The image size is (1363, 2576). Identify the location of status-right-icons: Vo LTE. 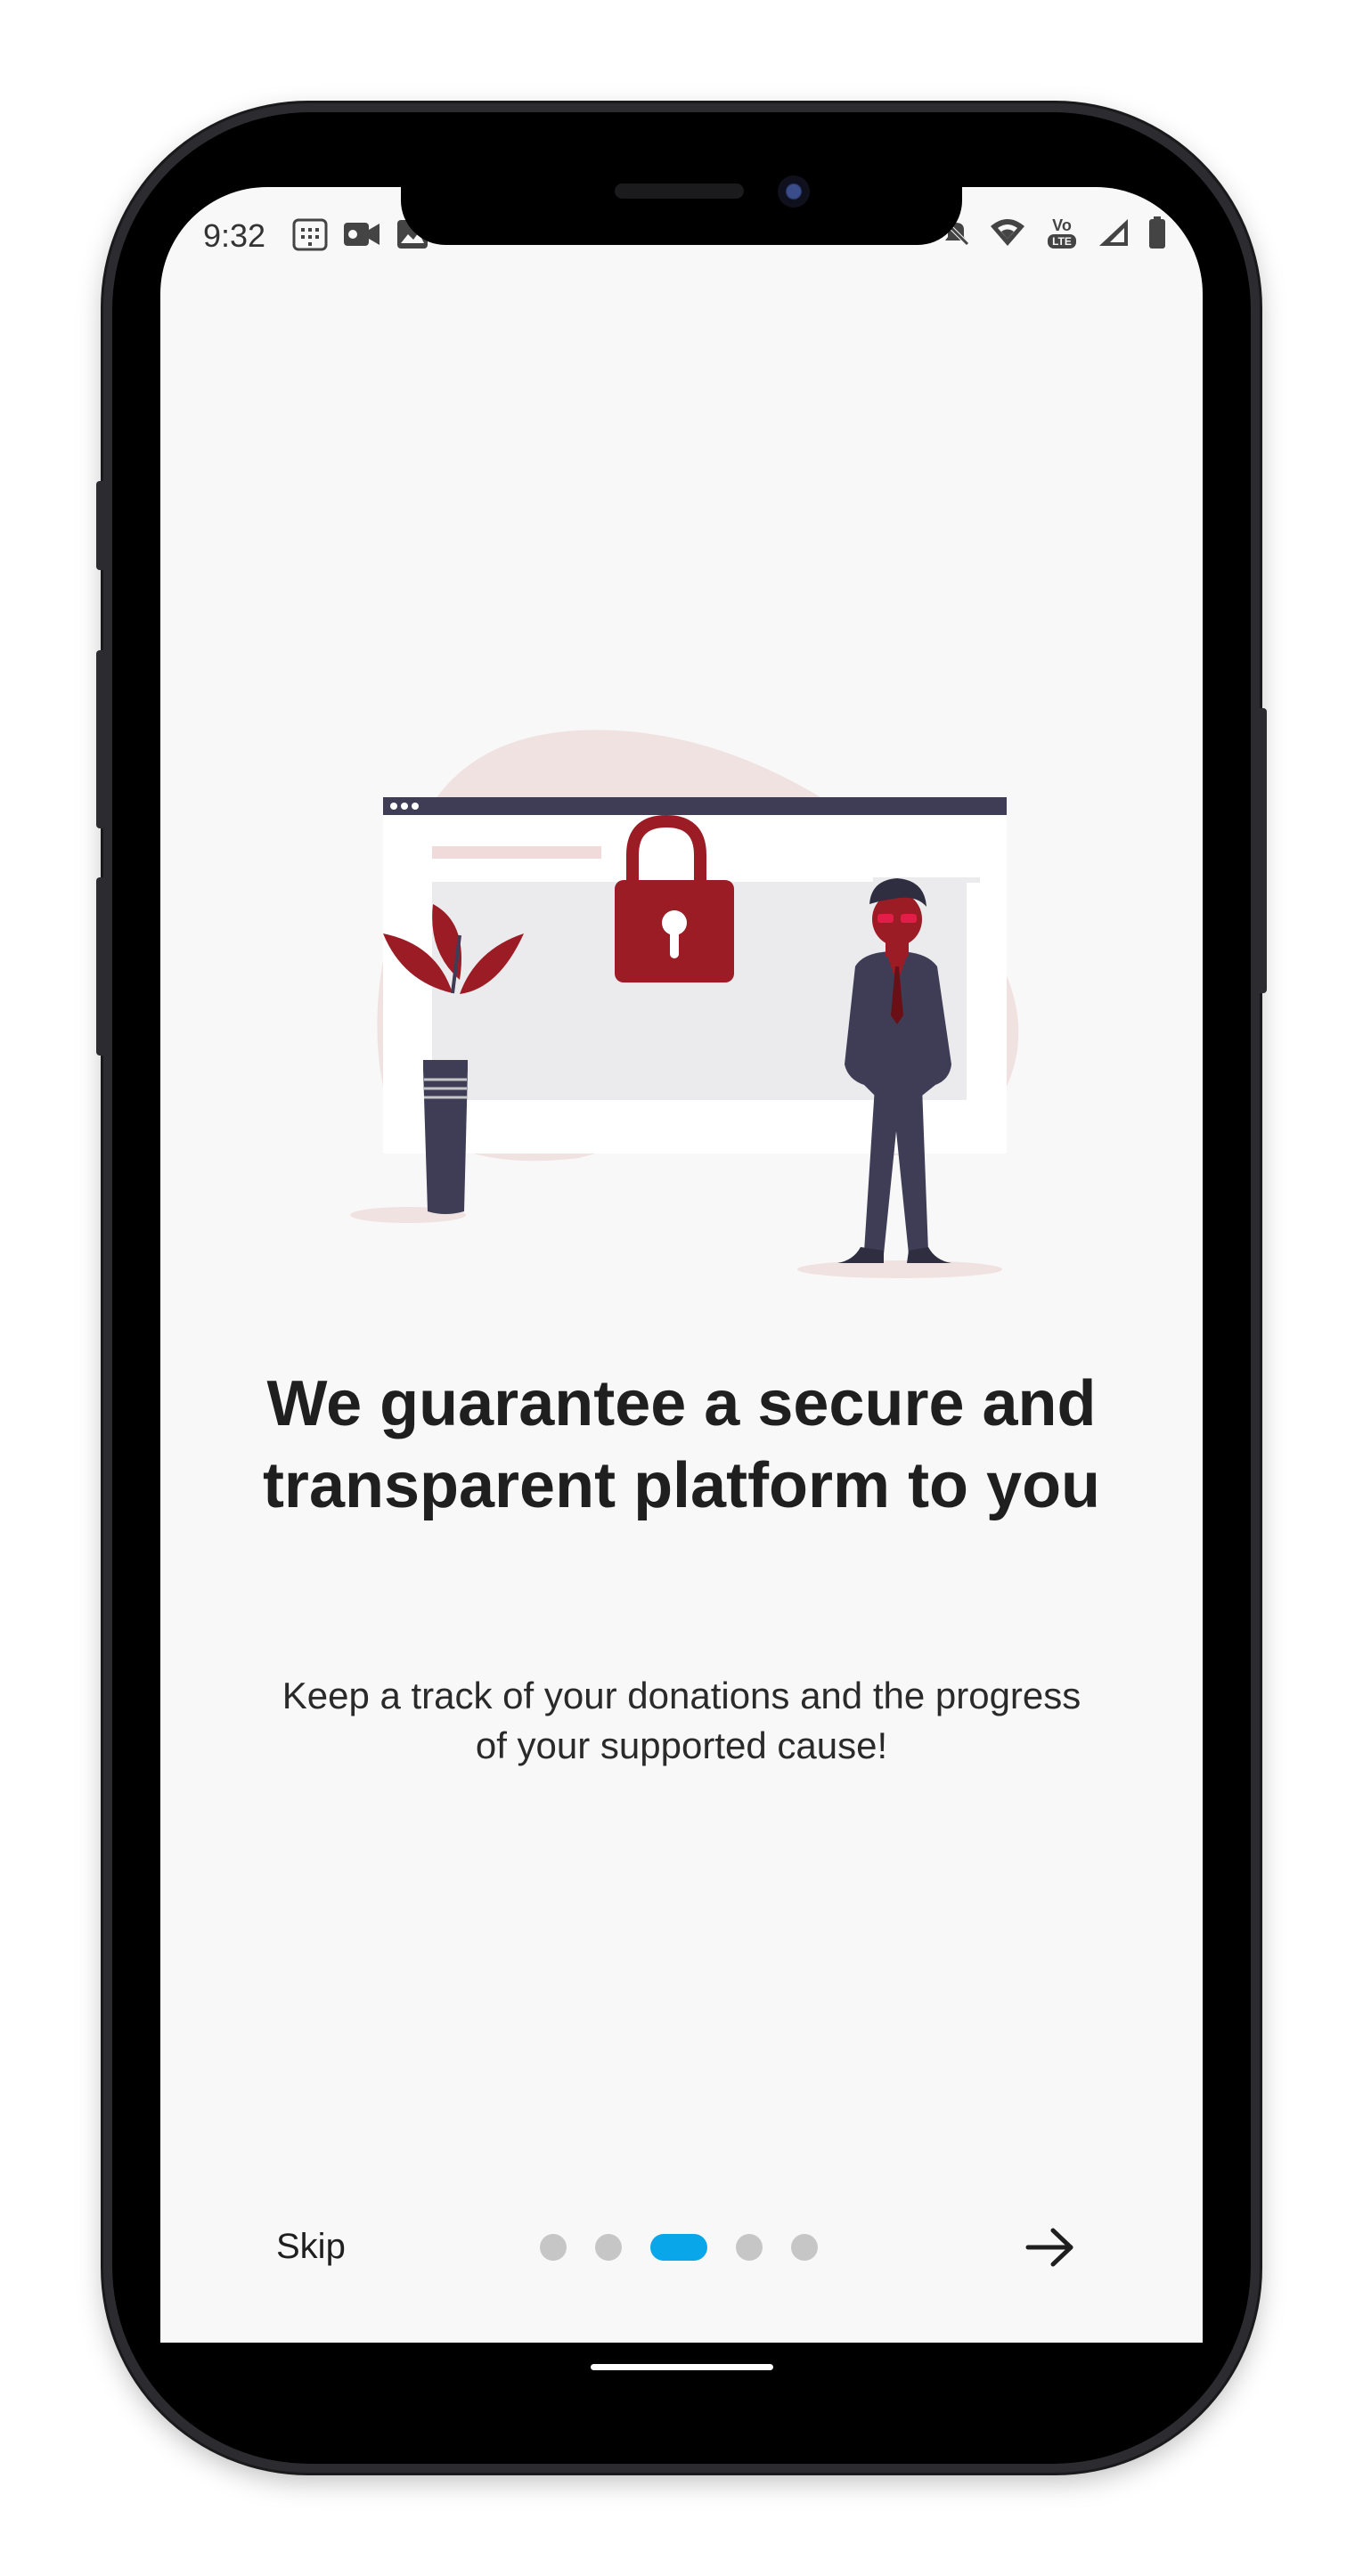
(1054, 233).